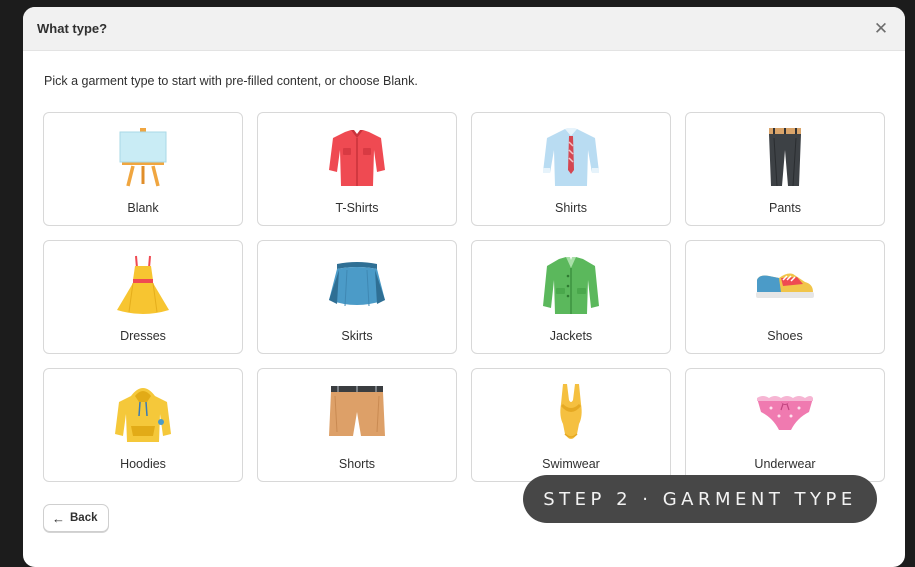 The width and height of the screenshot is (915, 567). Describe the element at coordinates (143, 464) in the screenshot. I see `garment-card-label: Hoodies` at that location.